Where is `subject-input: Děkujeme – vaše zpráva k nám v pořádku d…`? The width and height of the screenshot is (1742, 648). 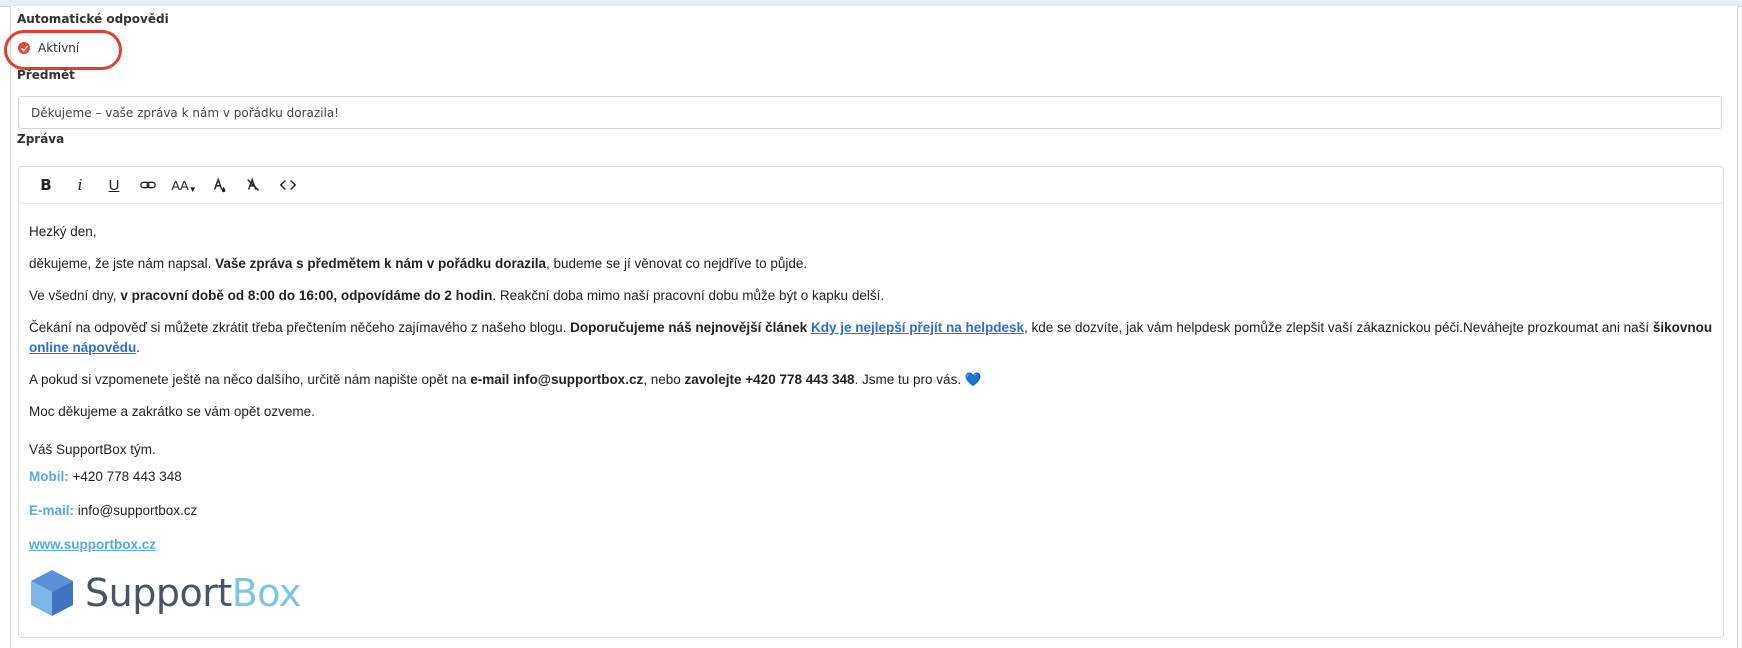
subject-input: Děkujeme – vaše zpráva k nám v pořádku d… is located at coordinates (870, 112).